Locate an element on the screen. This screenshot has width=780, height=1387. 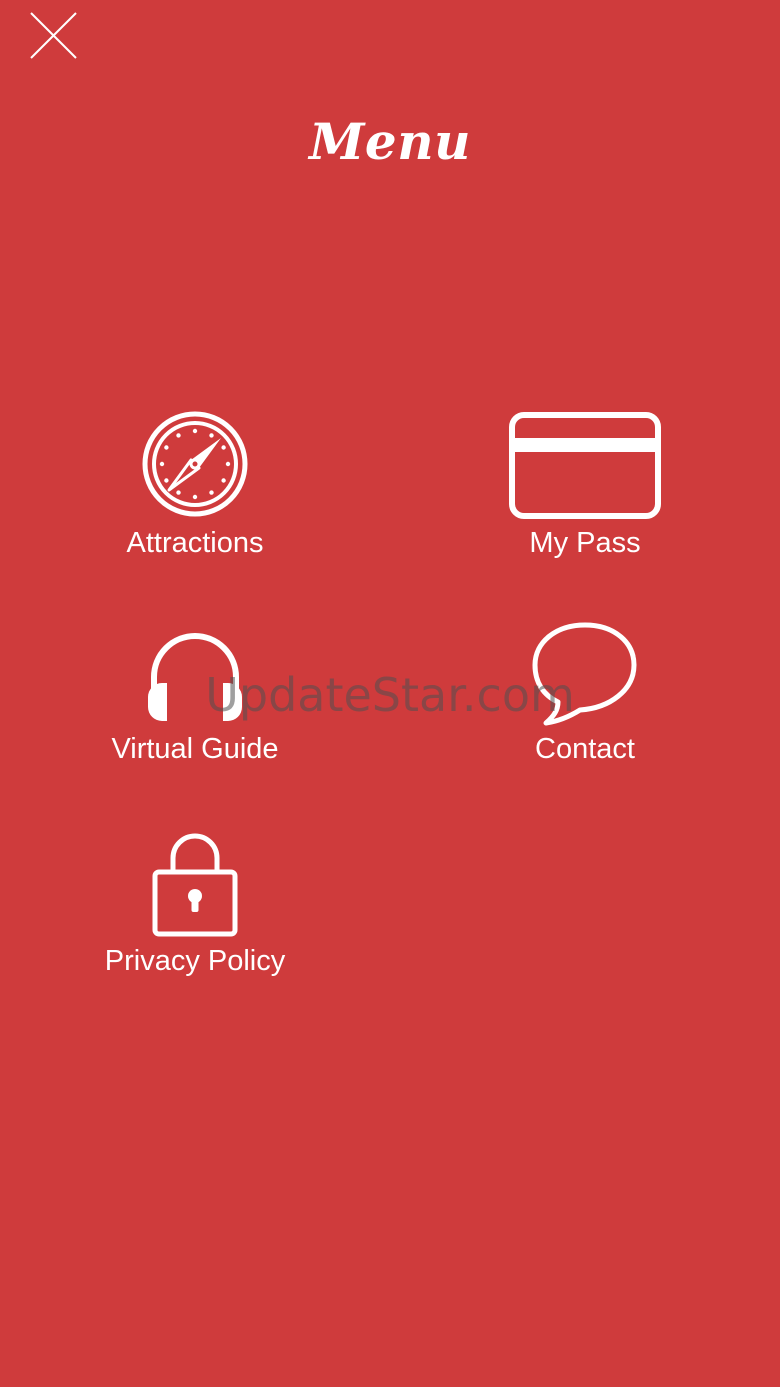
compass-icon is located at coordinates (195, 464).